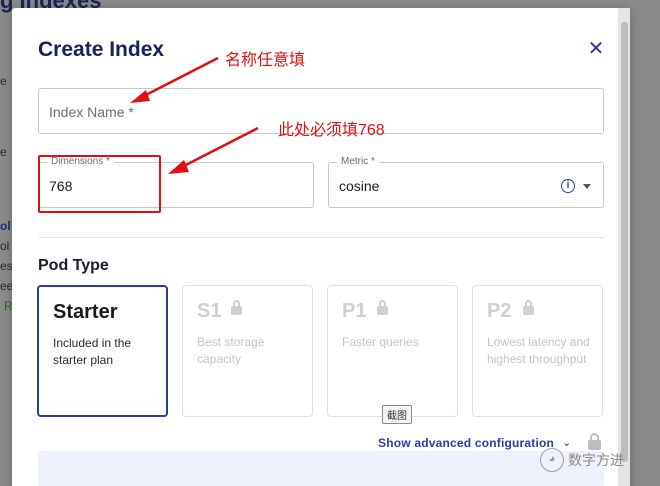 This screenshot has height=486, width=660. I want to click on watermark: ◕ 数字方进, so click(582, 460).